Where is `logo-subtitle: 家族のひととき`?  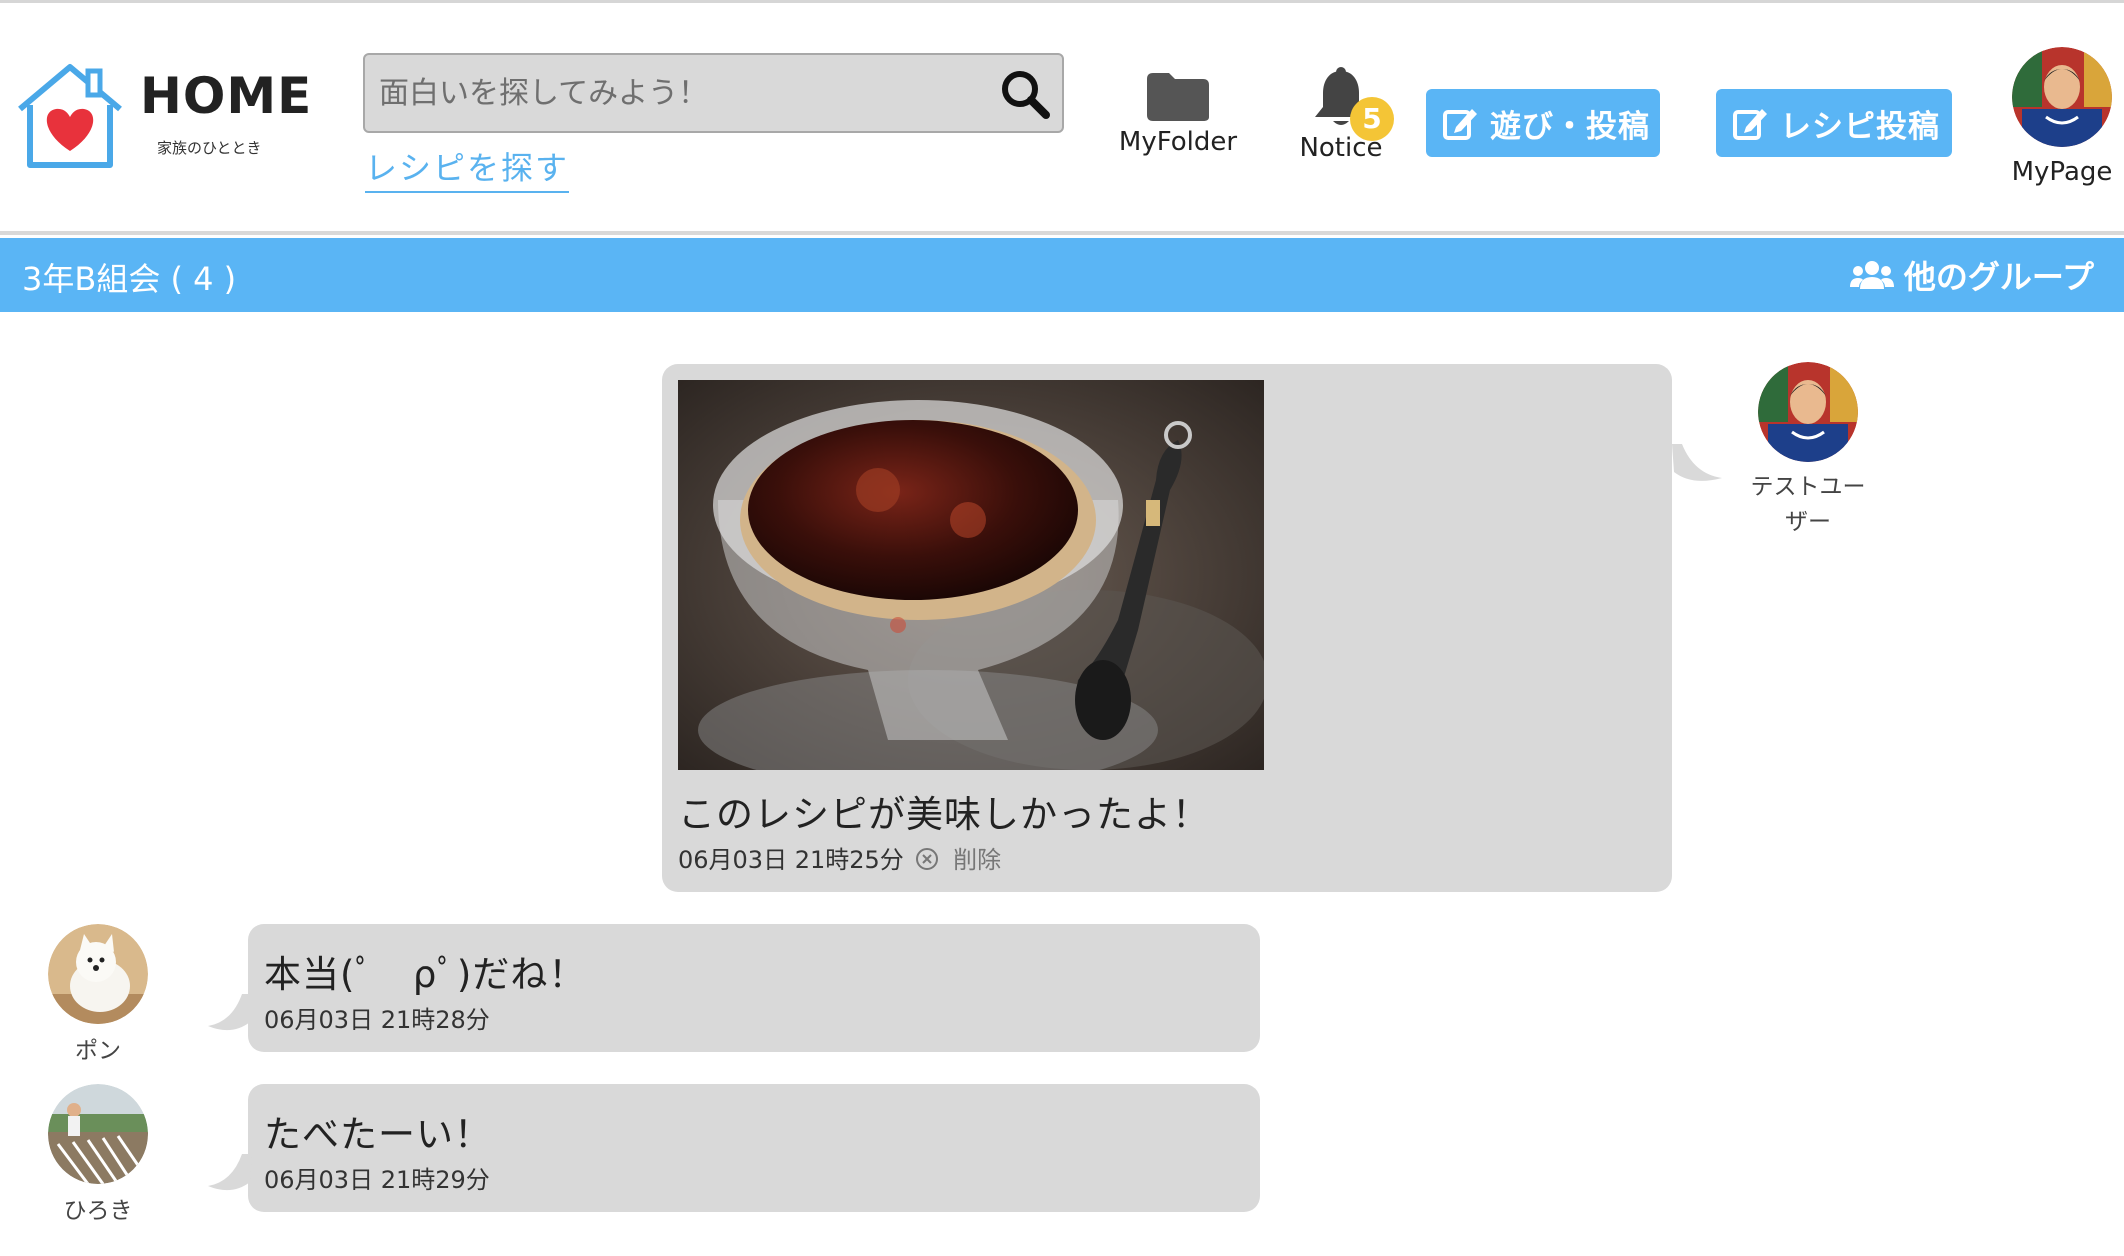 logo-subtitle: 家族のひととき is located at coordinates (209, 148).